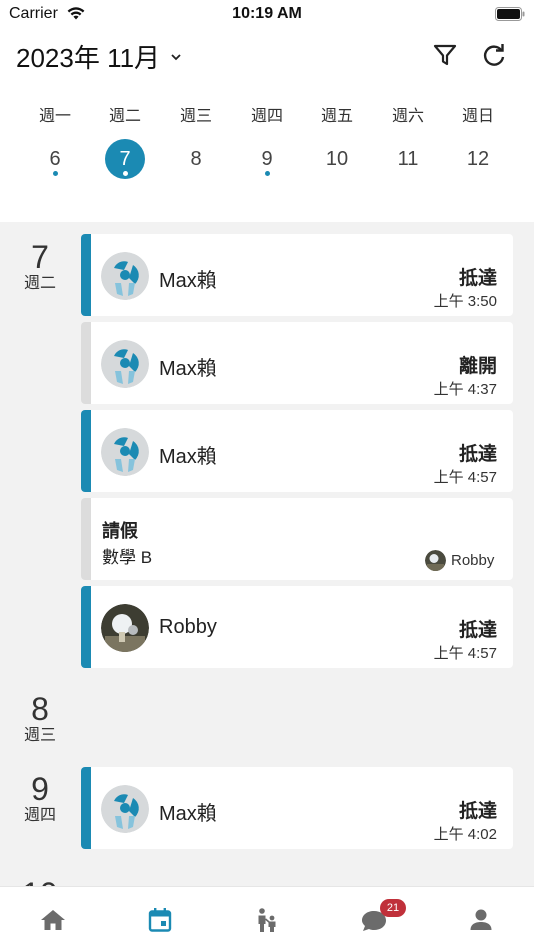 This screenshot has height=951, width=534. Describe the element at coordinates (267, 159) in the screenshot. I see `day-number: 9` at that location.